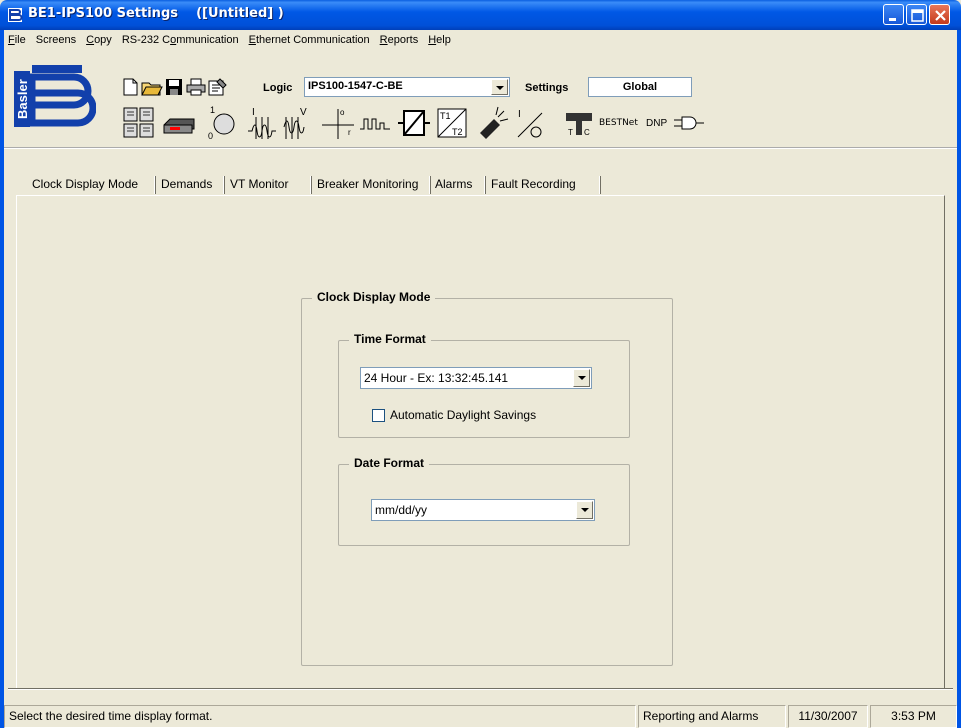  I want to click on print-icon, so click(196, 87).